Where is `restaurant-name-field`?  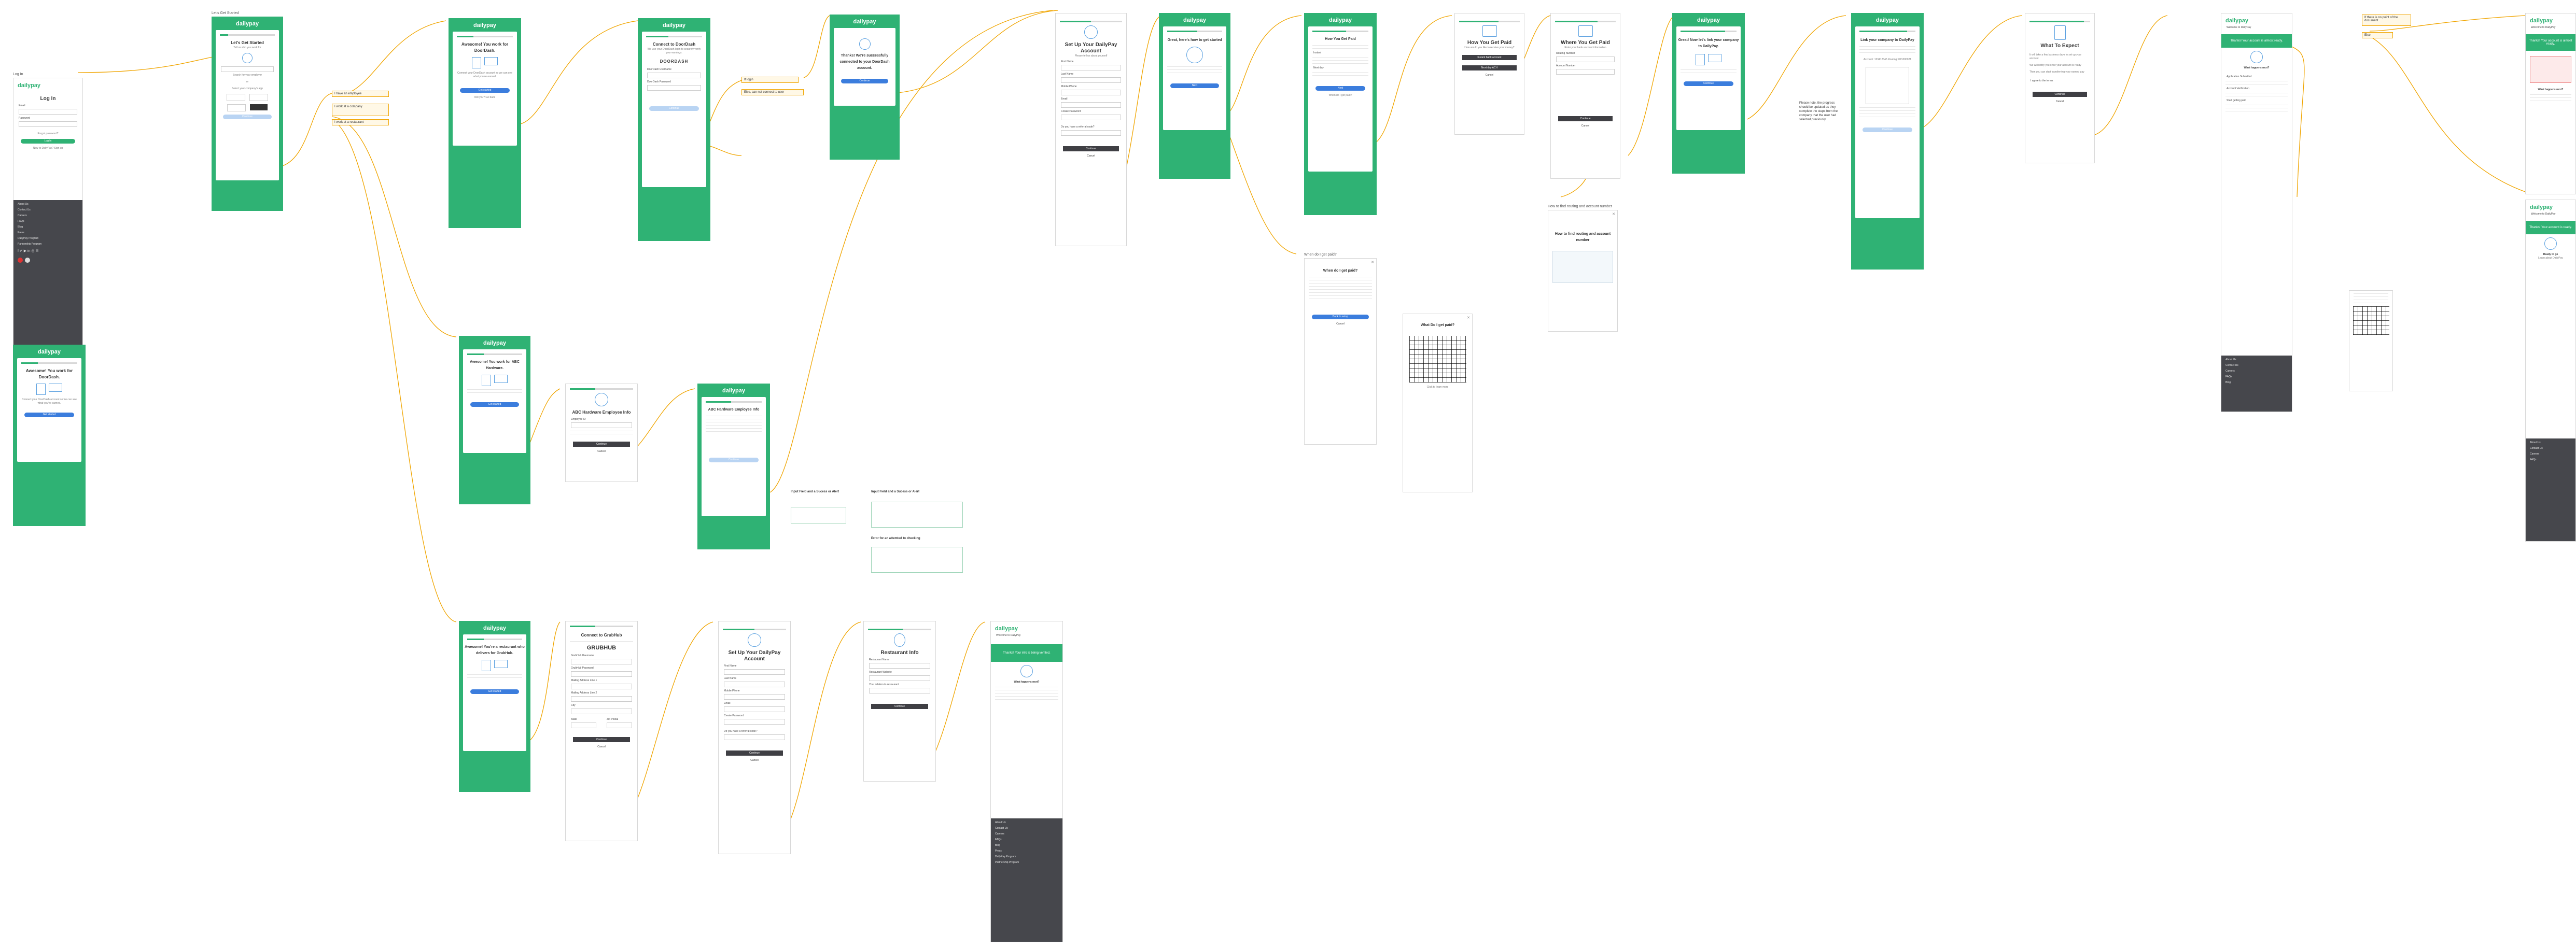
restaurant-name-field is located at coordinates (899, 666).